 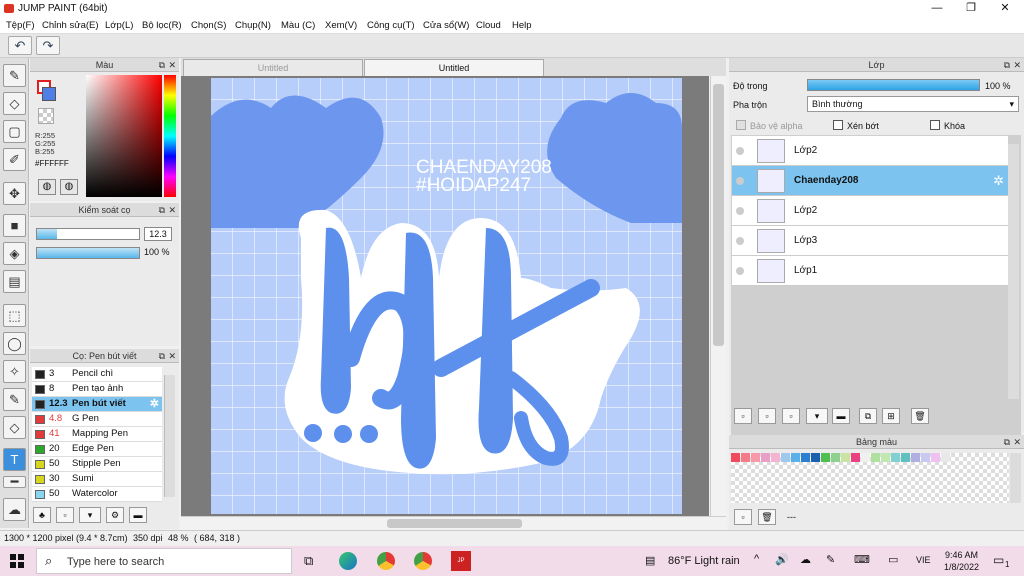 What do you see at coordinates (47, 187) in the screenshot?
I see `palette-icon: ◍` at bounding box center [47, 187].